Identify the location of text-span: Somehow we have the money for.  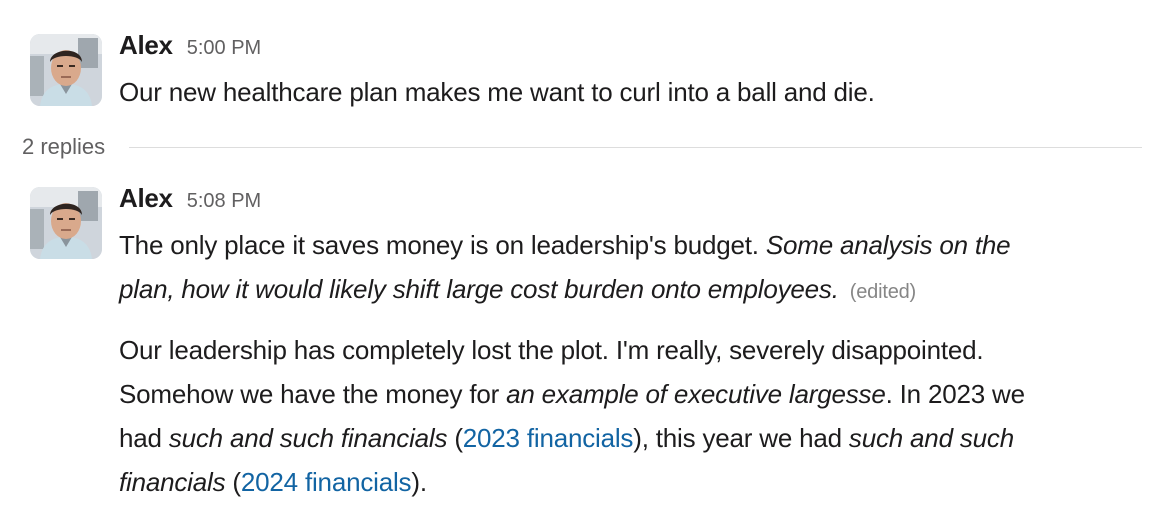
(313, 394).